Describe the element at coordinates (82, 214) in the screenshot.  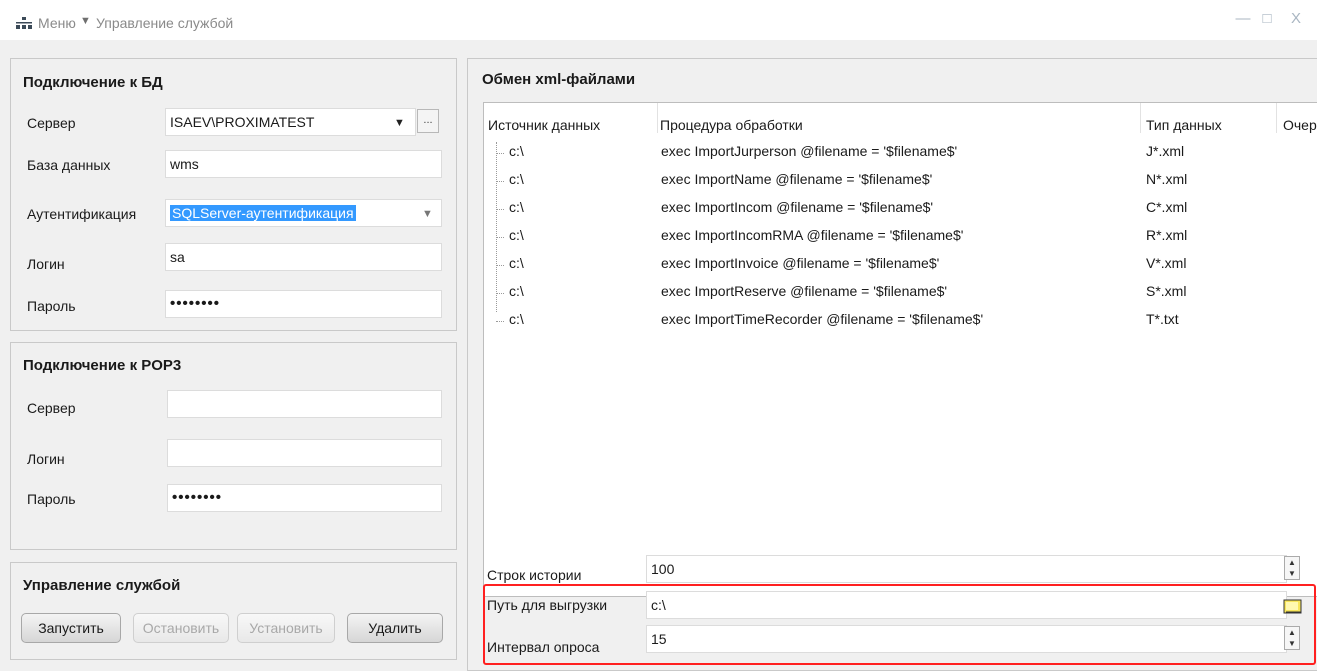
I see `db-auth-label: Аутентификация` at that location.